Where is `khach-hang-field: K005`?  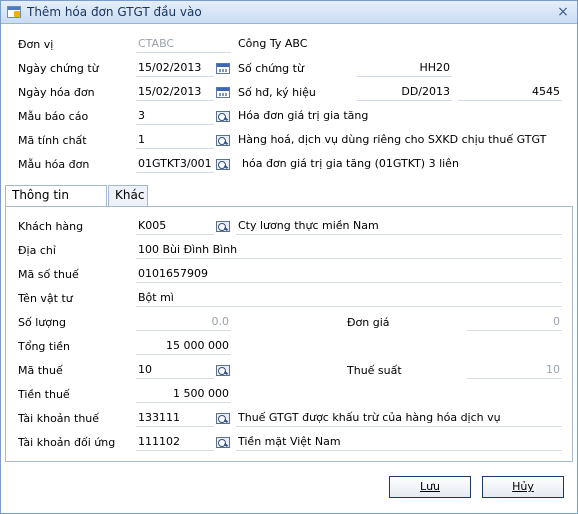
khach-hang-field: K005 is located at coordinates (175, 226).